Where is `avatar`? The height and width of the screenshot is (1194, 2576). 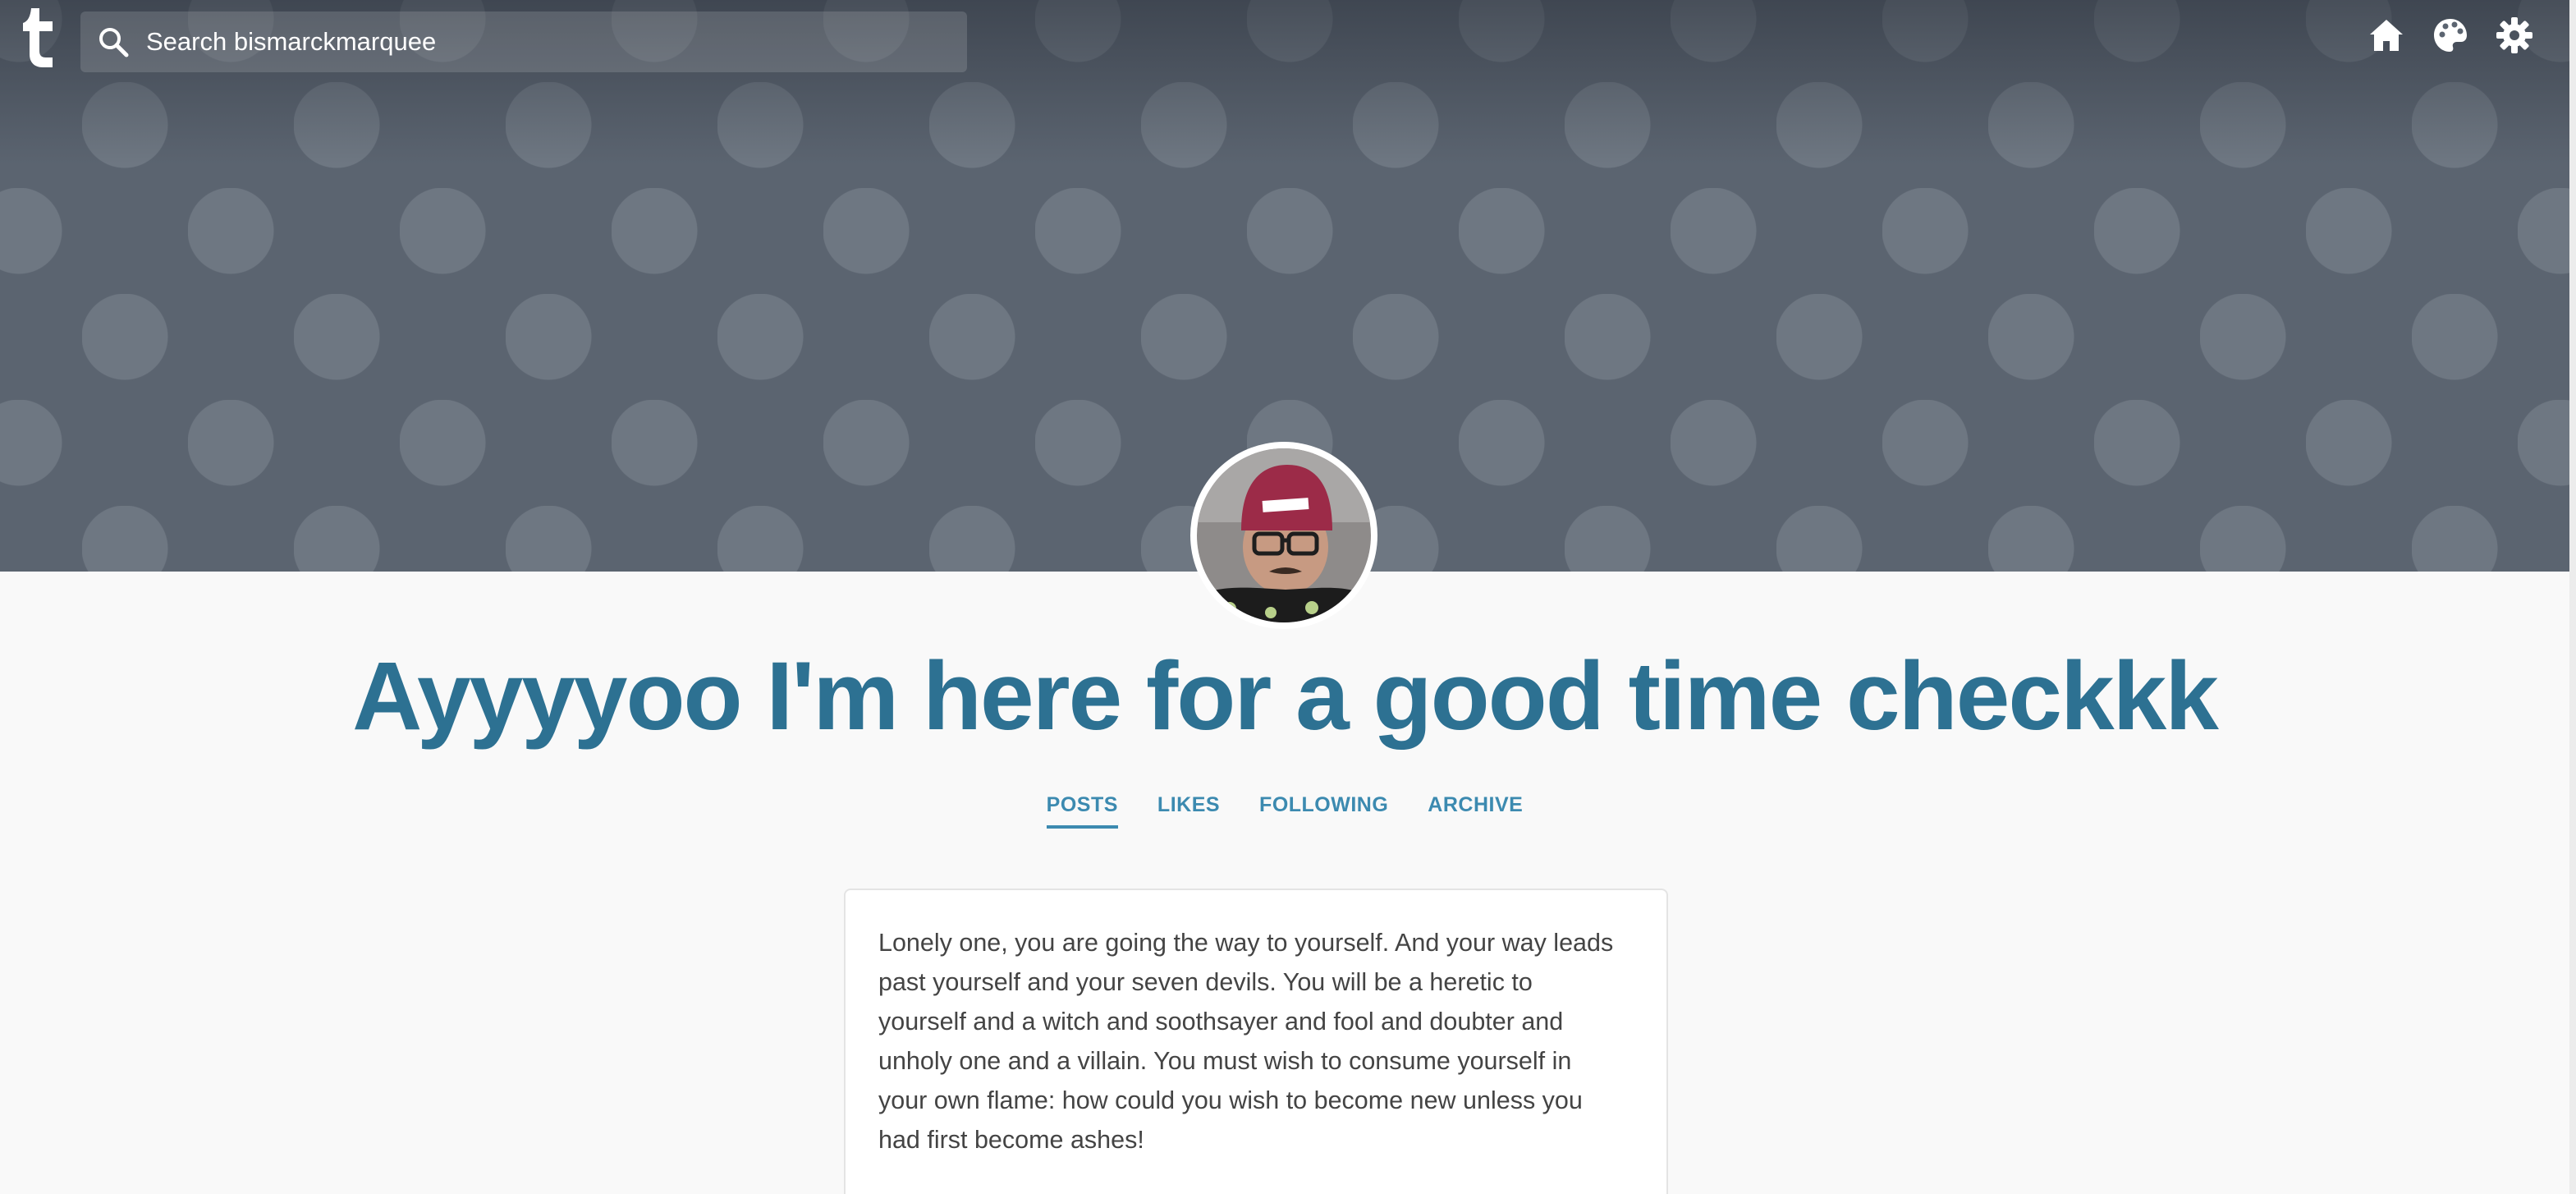
avatar is located at coordinates (1284, 535).